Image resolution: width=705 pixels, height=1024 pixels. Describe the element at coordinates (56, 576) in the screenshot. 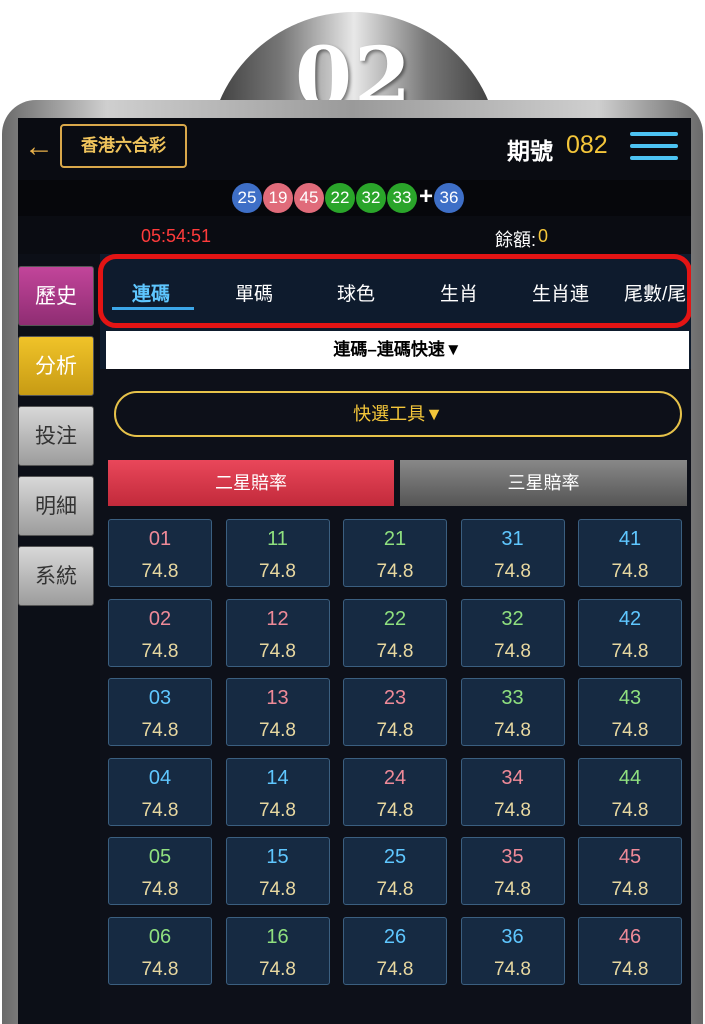

I see `sidebar-item-system: 系統` at that location.